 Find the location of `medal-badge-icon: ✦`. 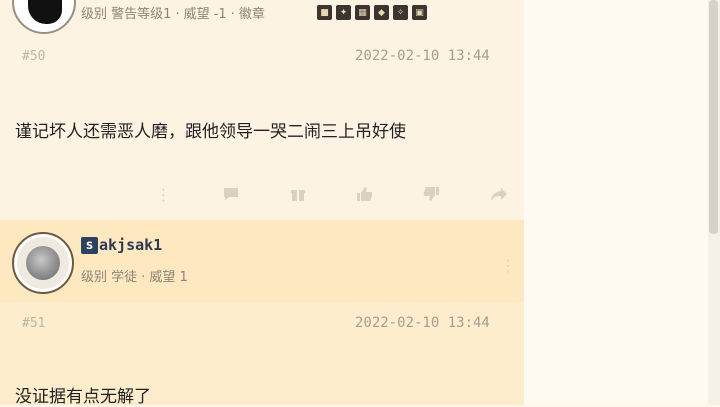

medal-badge-icon: ✦ is located at coordinates (343, 12).